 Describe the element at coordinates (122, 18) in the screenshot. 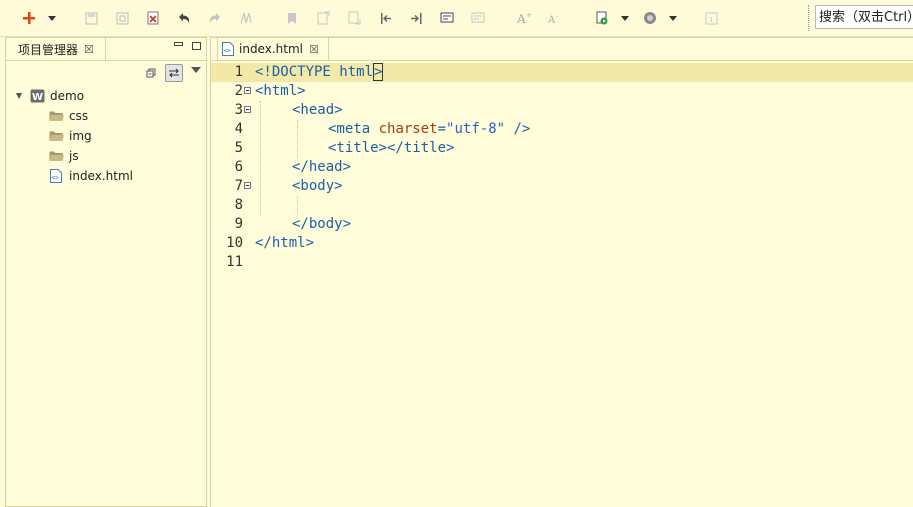

I see `save-all-icon` at that location.